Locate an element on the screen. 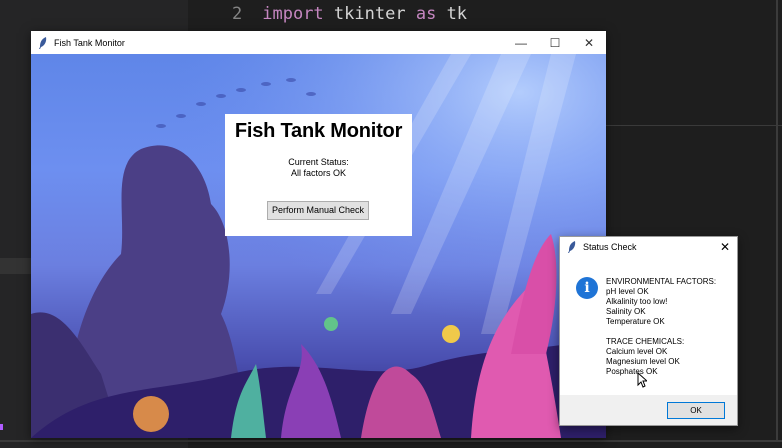 The image size is (782, 448). keyword-as: as is located at coordinates (426, 14).